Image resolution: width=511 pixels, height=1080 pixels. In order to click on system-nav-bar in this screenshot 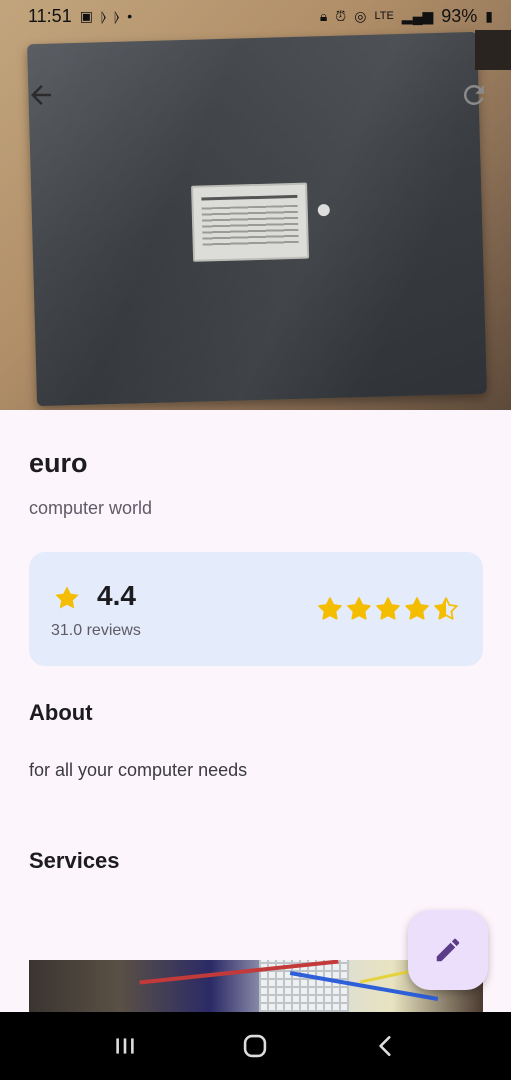, I will do `click(255, 1046)`.